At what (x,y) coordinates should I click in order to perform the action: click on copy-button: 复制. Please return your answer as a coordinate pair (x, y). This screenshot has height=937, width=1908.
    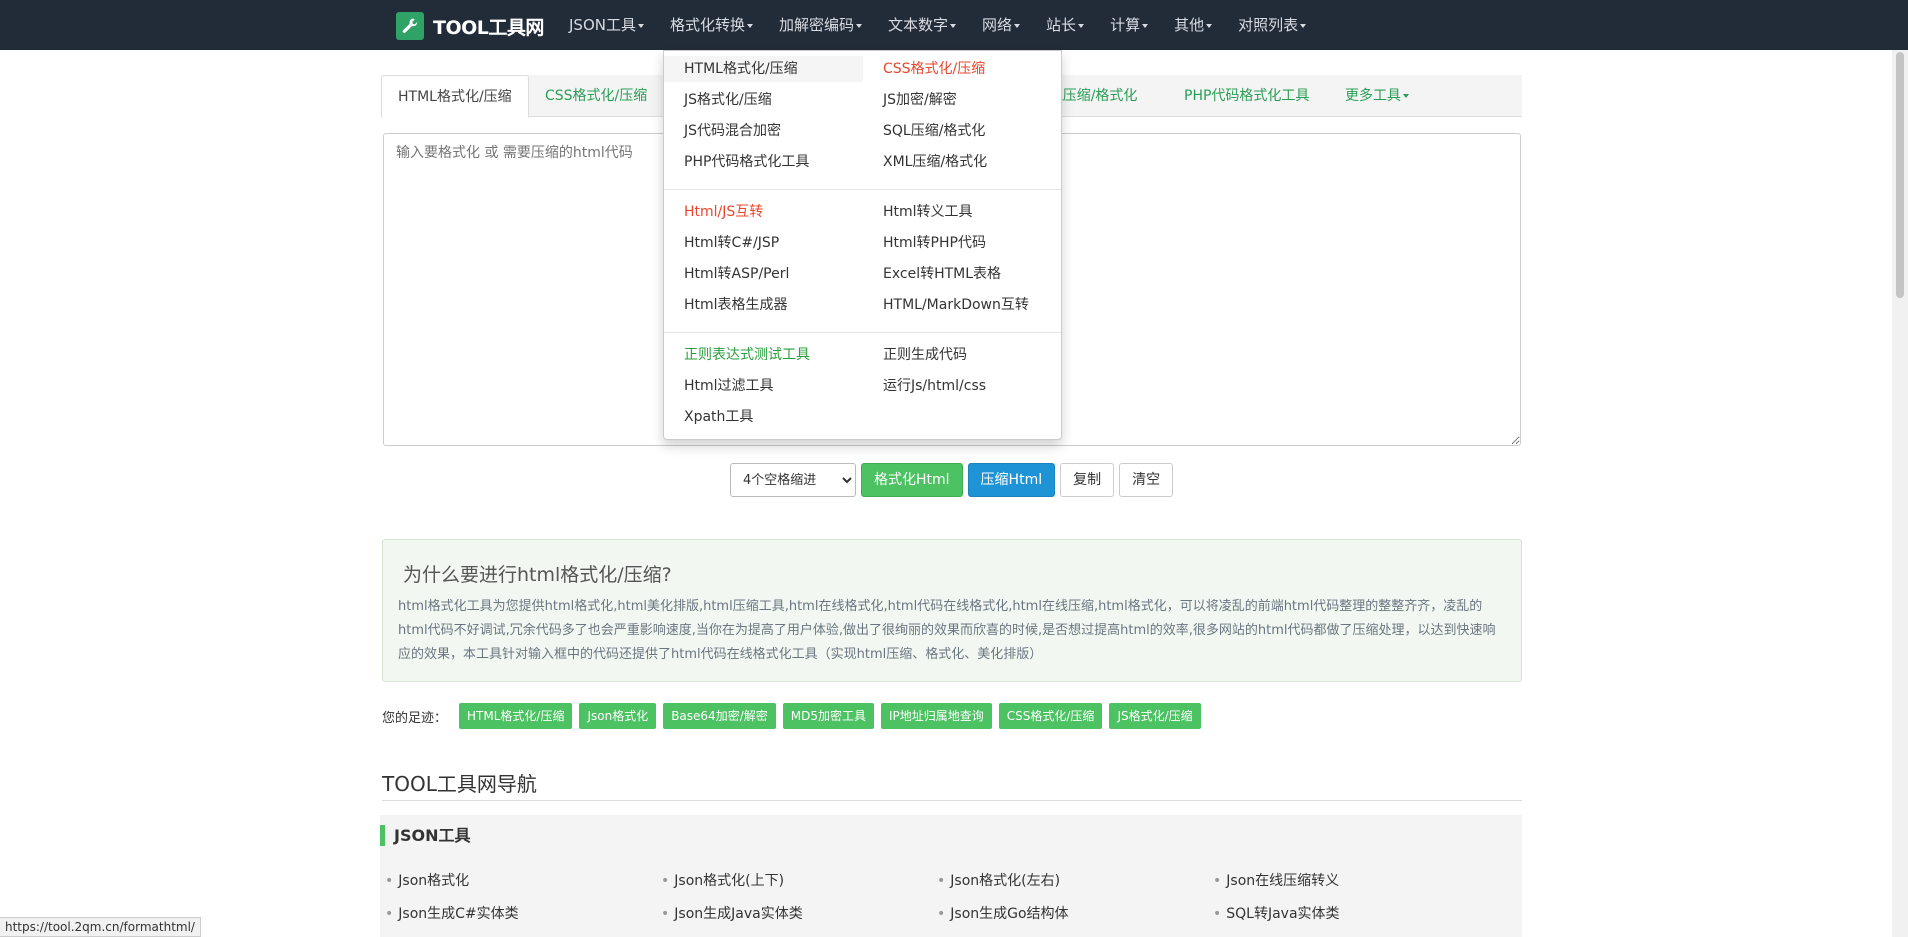
    Looking at the image, I should click on (1087, 480).